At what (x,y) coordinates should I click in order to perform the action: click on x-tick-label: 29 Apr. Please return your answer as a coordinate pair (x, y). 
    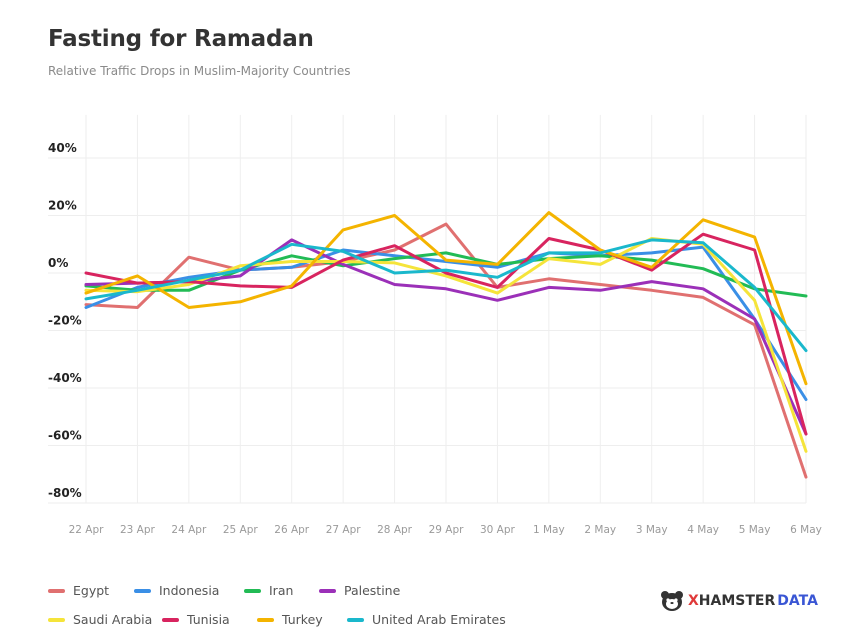
    Looking at the image, I should click on (447, 530).